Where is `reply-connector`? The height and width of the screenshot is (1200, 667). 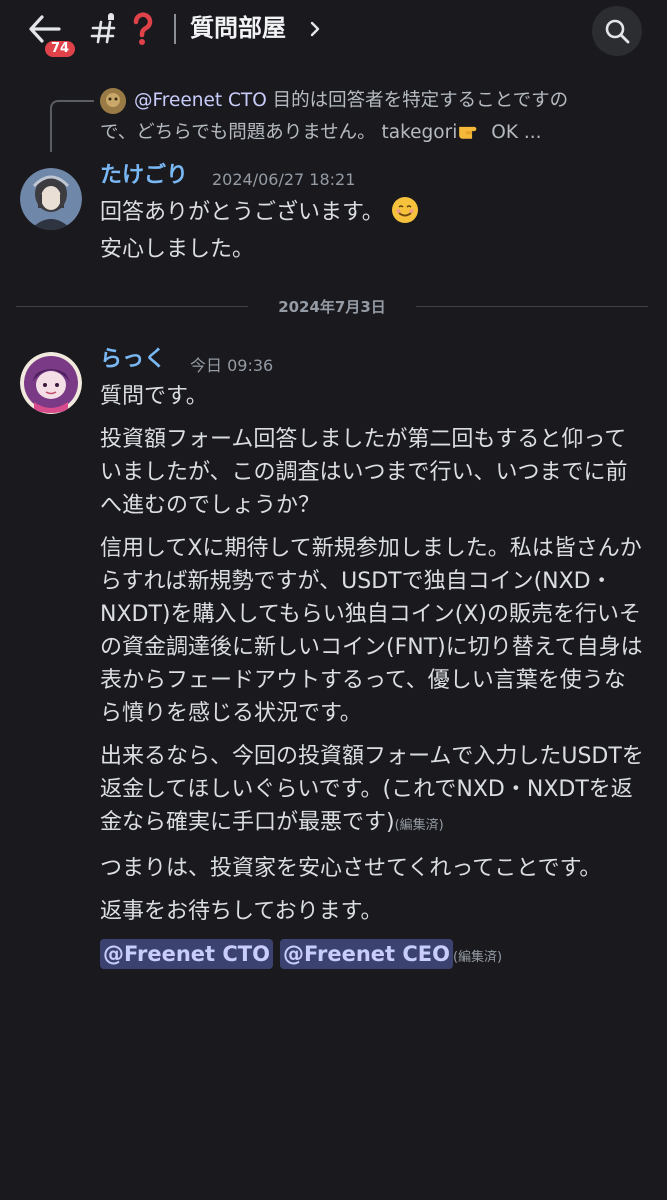
reply-connector is located at coordinates (72, 126).